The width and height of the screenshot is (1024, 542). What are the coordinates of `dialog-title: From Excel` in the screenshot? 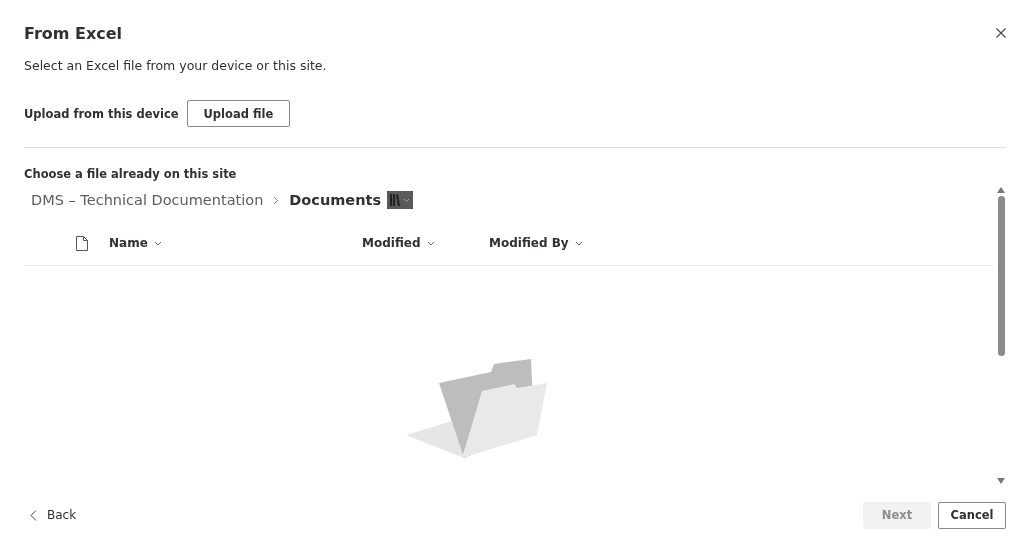 It's located at (73, 33).